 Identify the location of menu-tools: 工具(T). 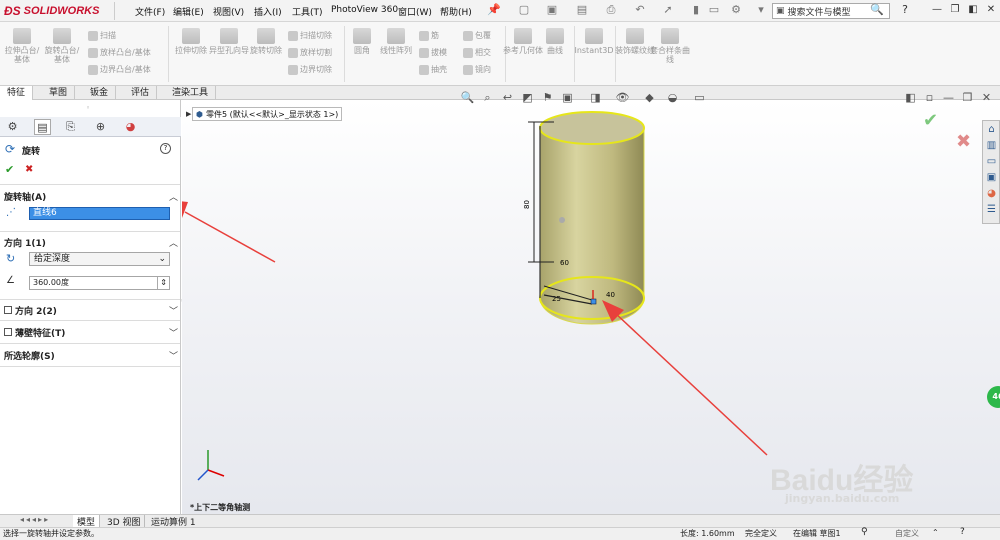
(307, 11).